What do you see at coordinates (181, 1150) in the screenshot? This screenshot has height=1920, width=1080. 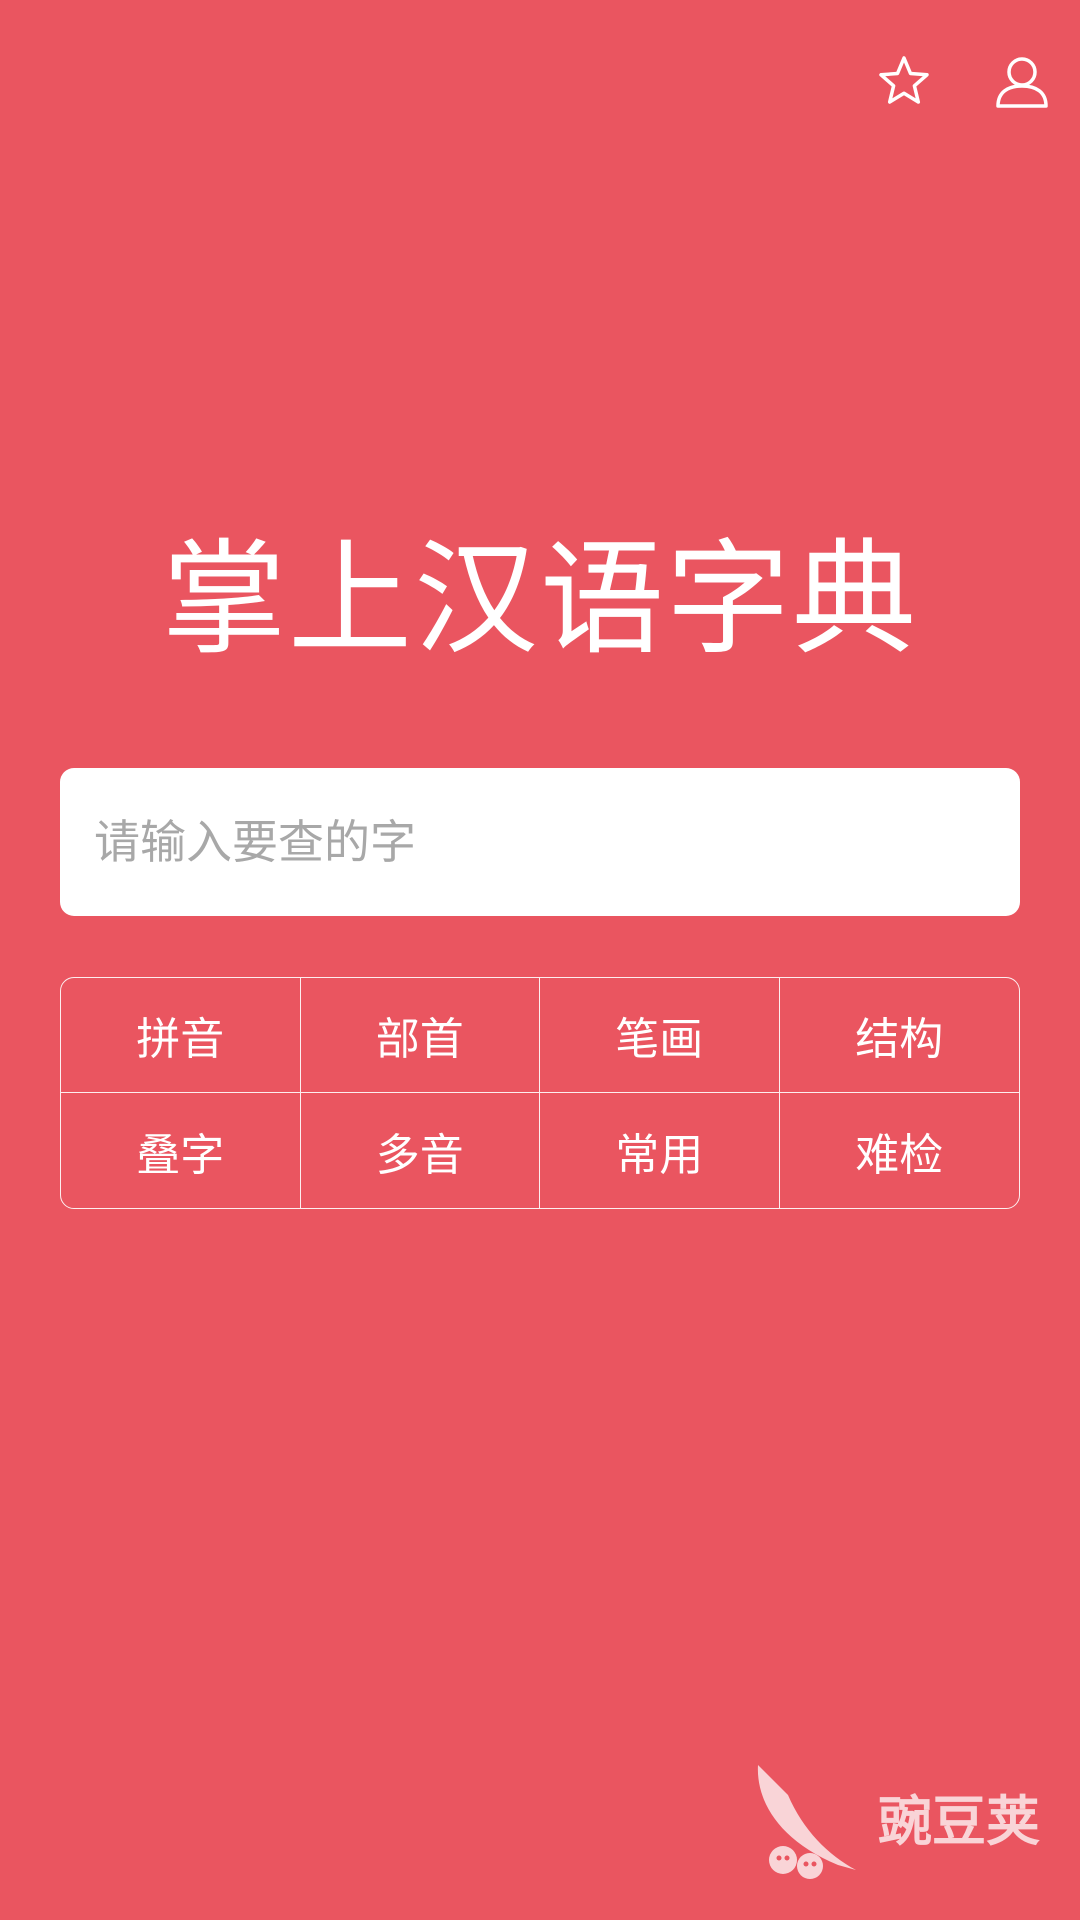 I see `category-reduplicated: 叠字` at bounding box center [181, 1150].